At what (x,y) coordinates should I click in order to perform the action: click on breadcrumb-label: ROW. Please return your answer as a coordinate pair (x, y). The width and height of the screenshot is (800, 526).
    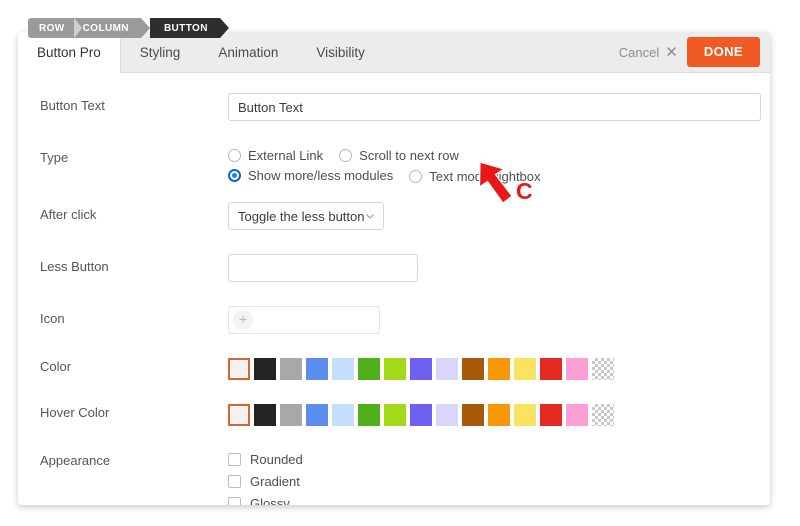
    Looking at the image, I should click on (52, 28).